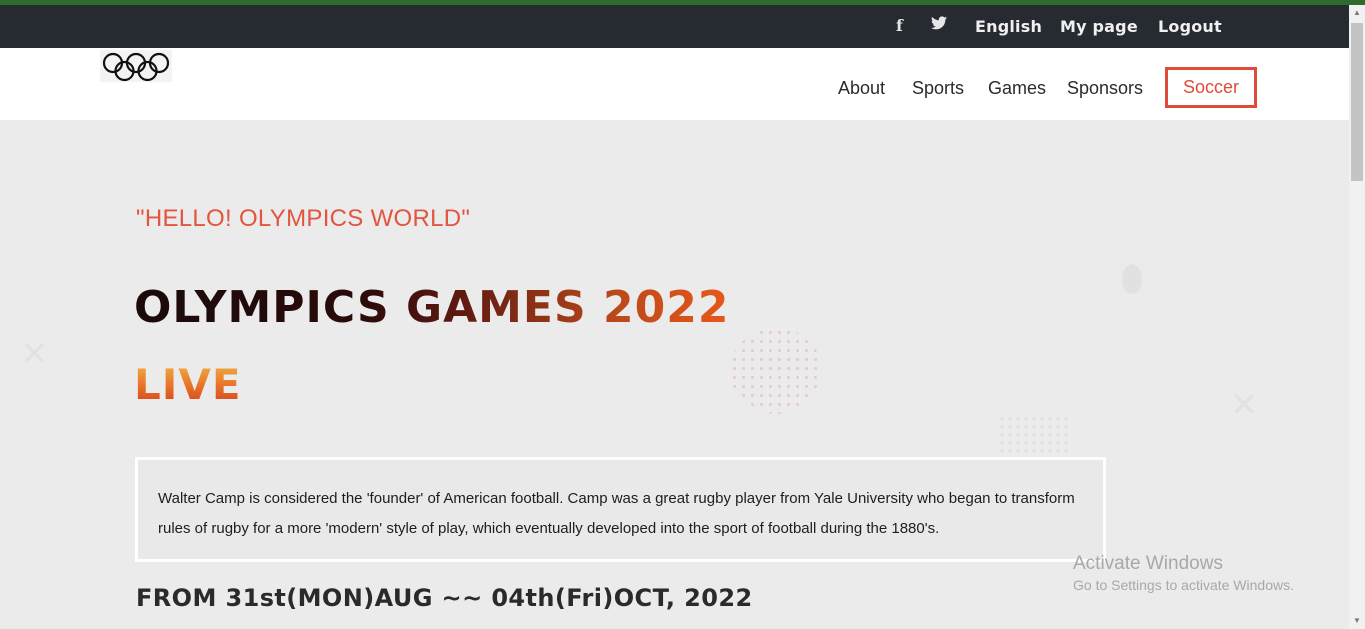  What do you see at coordinates (674, 26) in the screenshot?
I see `top-bar: f English My page Logout` at bounding box center [674, 26].